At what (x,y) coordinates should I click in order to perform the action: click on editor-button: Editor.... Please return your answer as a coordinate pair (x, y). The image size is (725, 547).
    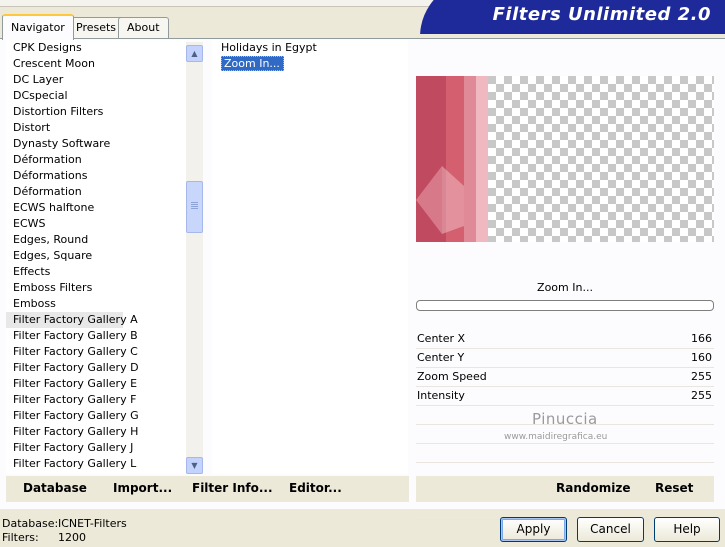
    Looking at the image, I should click on (315, 488).